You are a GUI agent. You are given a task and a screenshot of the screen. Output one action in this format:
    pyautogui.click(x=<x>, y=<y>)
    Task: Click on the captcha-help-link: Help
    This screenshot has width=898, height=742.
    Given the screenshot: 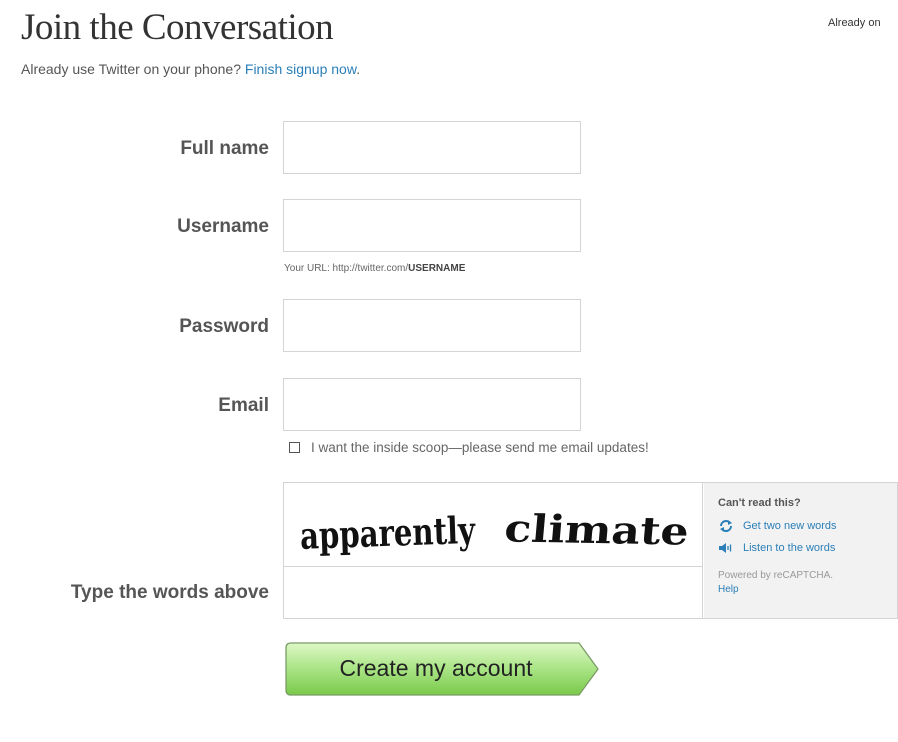 What is the action you would take?
    pyautogui.click(x=728, y=589)
    